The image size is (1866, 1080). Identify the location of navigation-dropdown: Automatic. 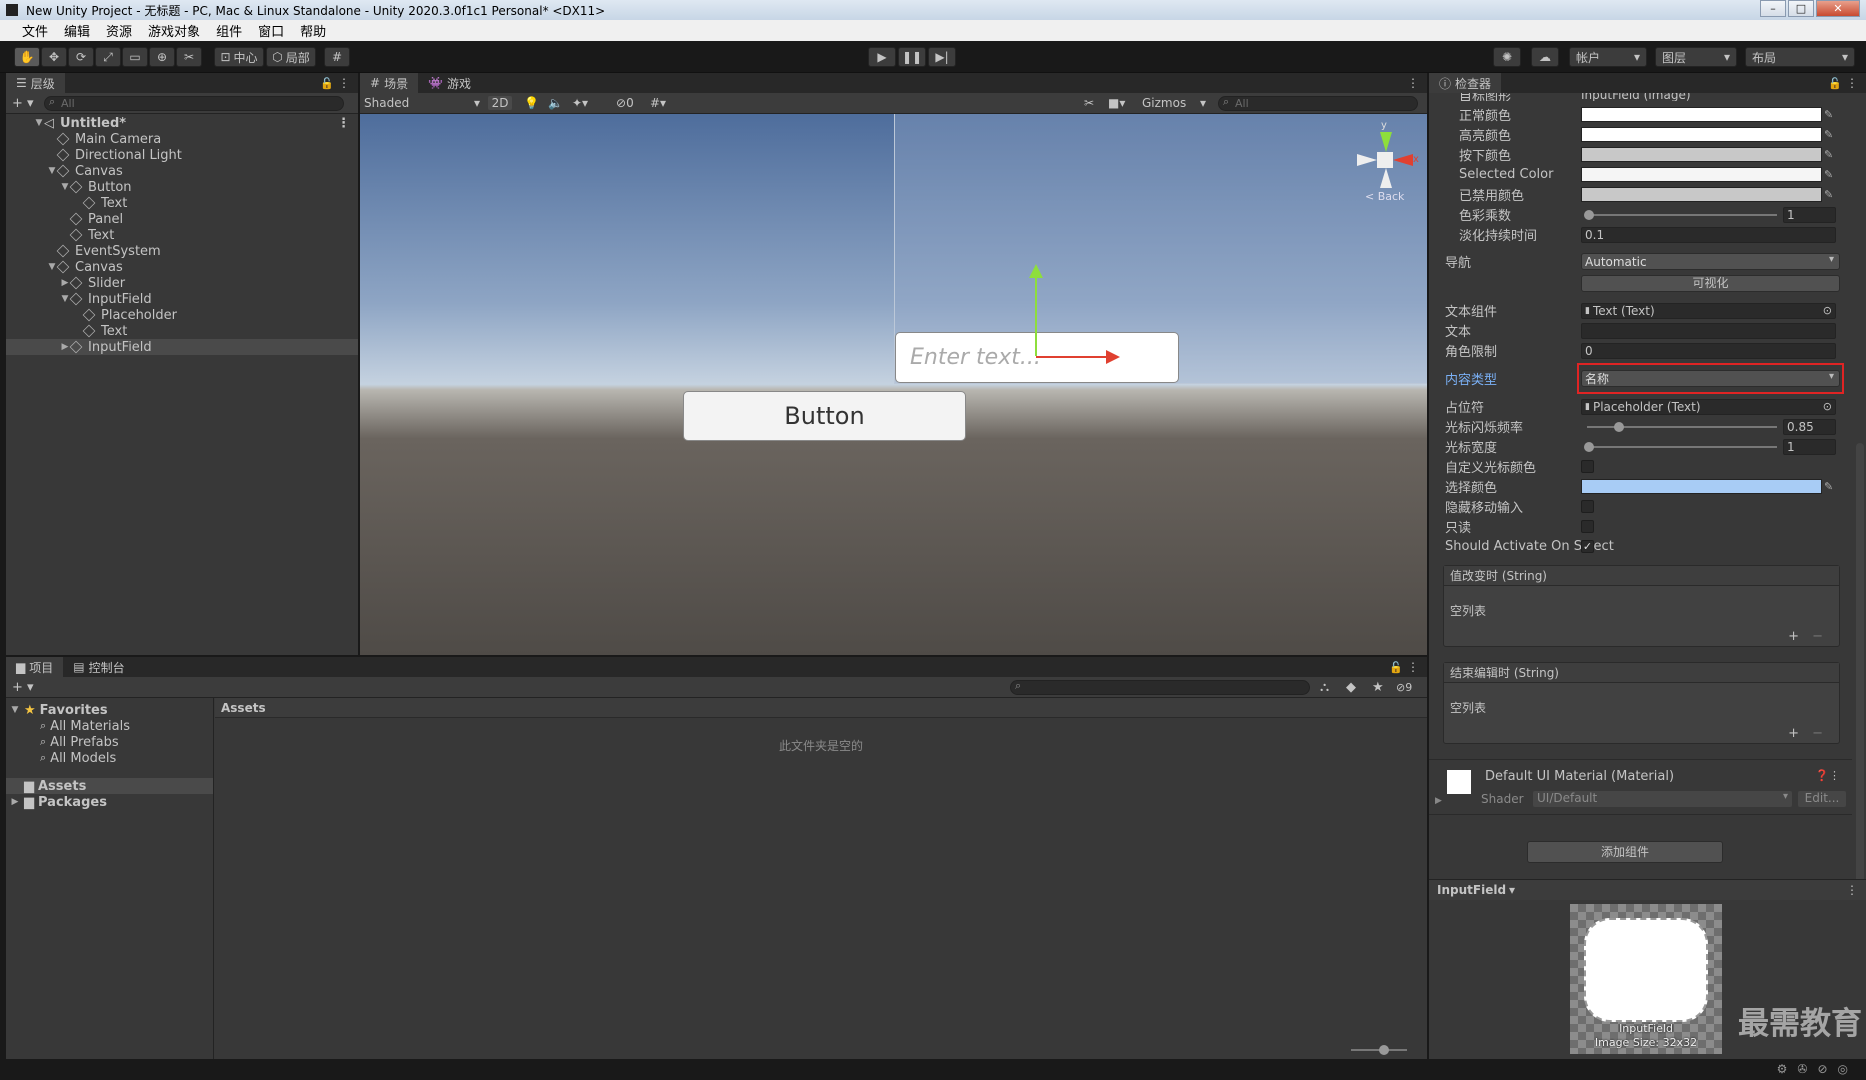
(1710, 261).